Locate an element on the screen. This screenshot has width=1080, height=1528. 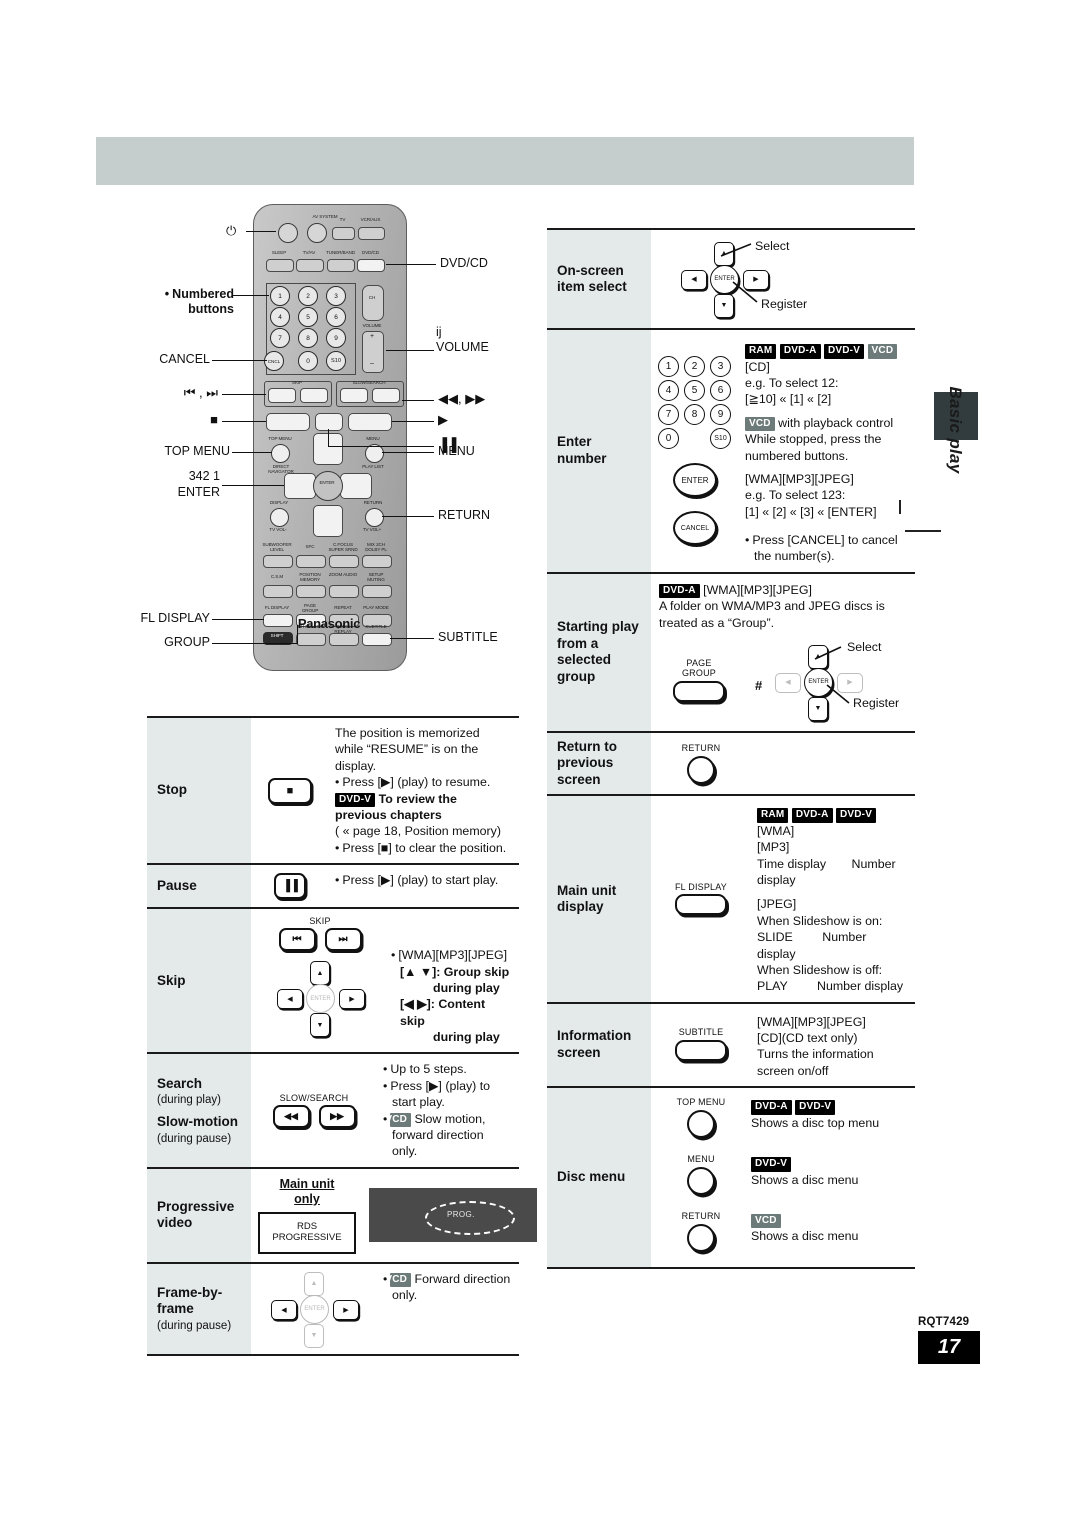
remote-tuner-band-button is located at coordinates (341, 265).